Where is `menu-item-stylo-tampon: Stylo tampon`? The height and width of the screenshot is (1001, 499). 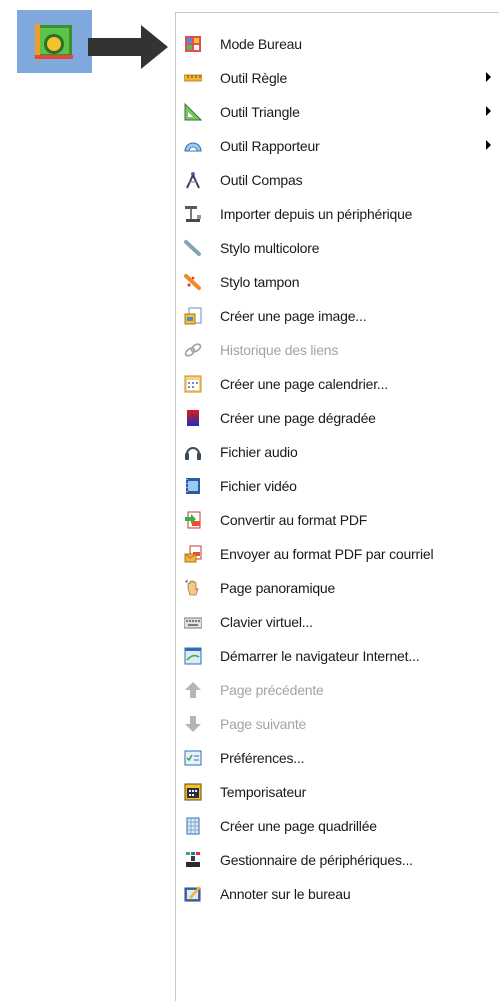 menu-item-stylo-tampon: Stylo tampon is located at coordinates (337, 282).